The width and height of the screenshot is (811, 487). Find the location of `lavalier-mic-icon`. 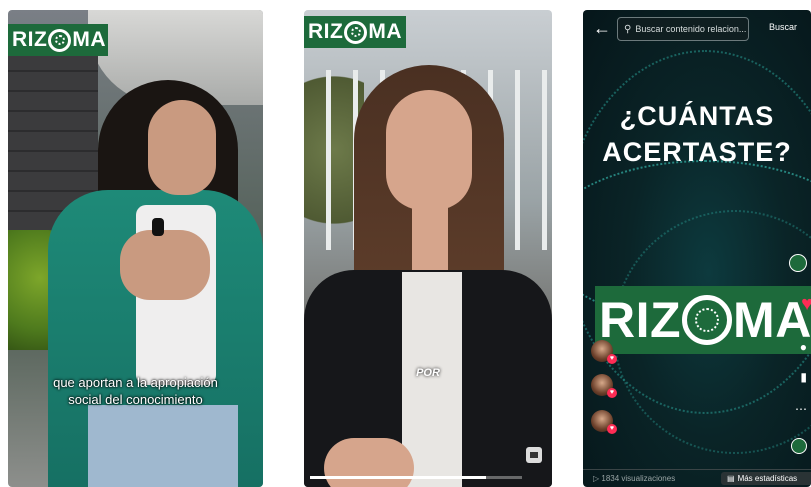

lavalier-mic-icon is located at coordinates (158, 227).